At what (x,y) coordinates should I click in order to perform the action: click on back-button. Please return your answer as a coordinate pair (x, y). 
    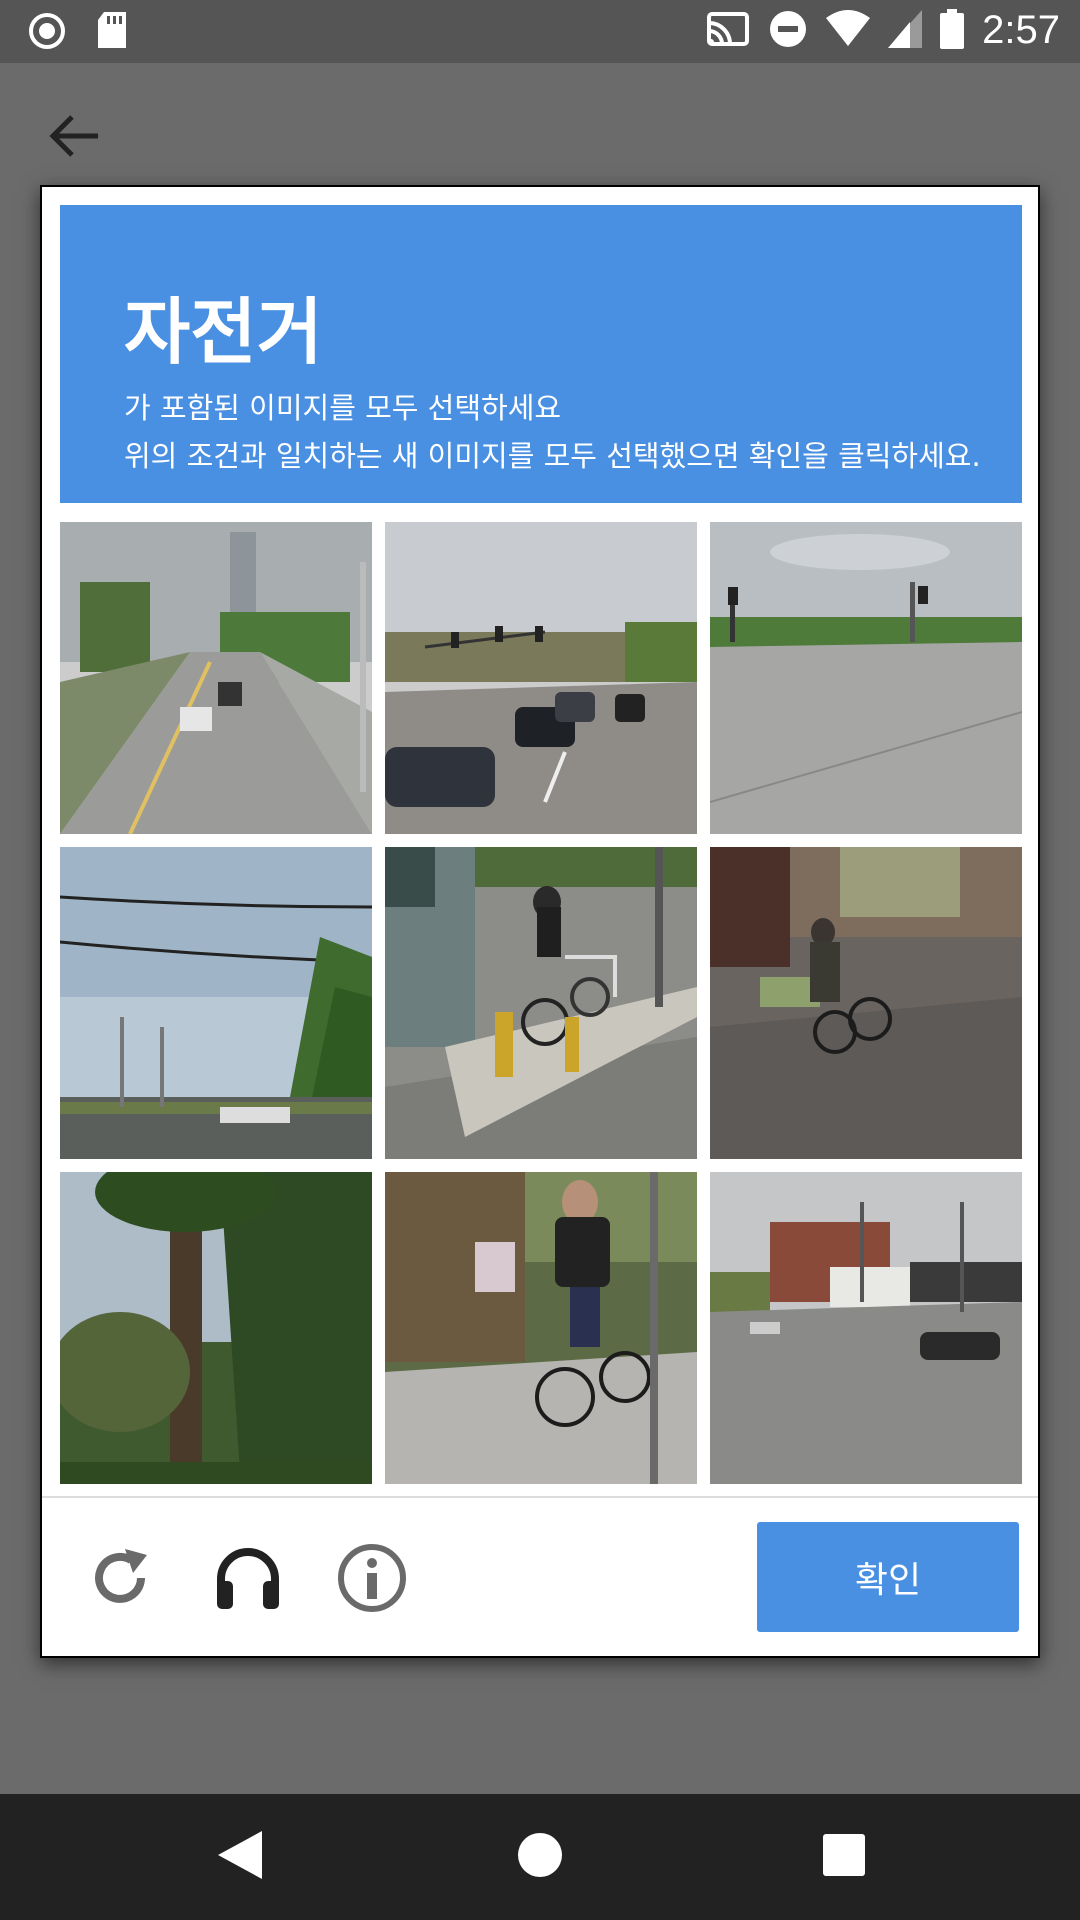
    Looking at the image, I should click on (74, 136).